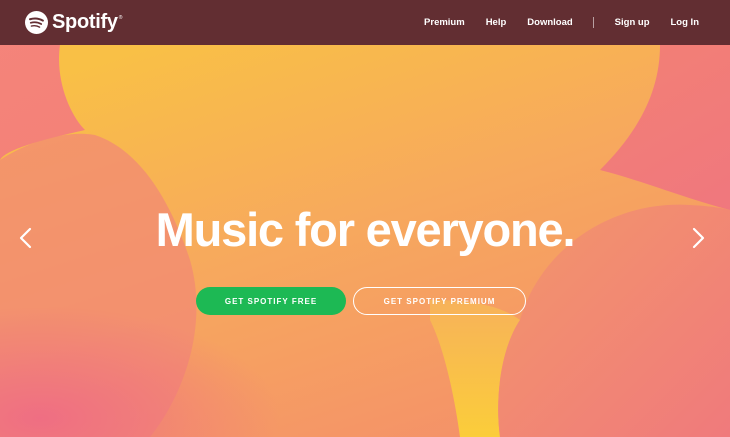 Image resolution: width=730 pixels, height=437 pixels. I want to click on spotify-logo: Spotify ®, so click(73, 22).